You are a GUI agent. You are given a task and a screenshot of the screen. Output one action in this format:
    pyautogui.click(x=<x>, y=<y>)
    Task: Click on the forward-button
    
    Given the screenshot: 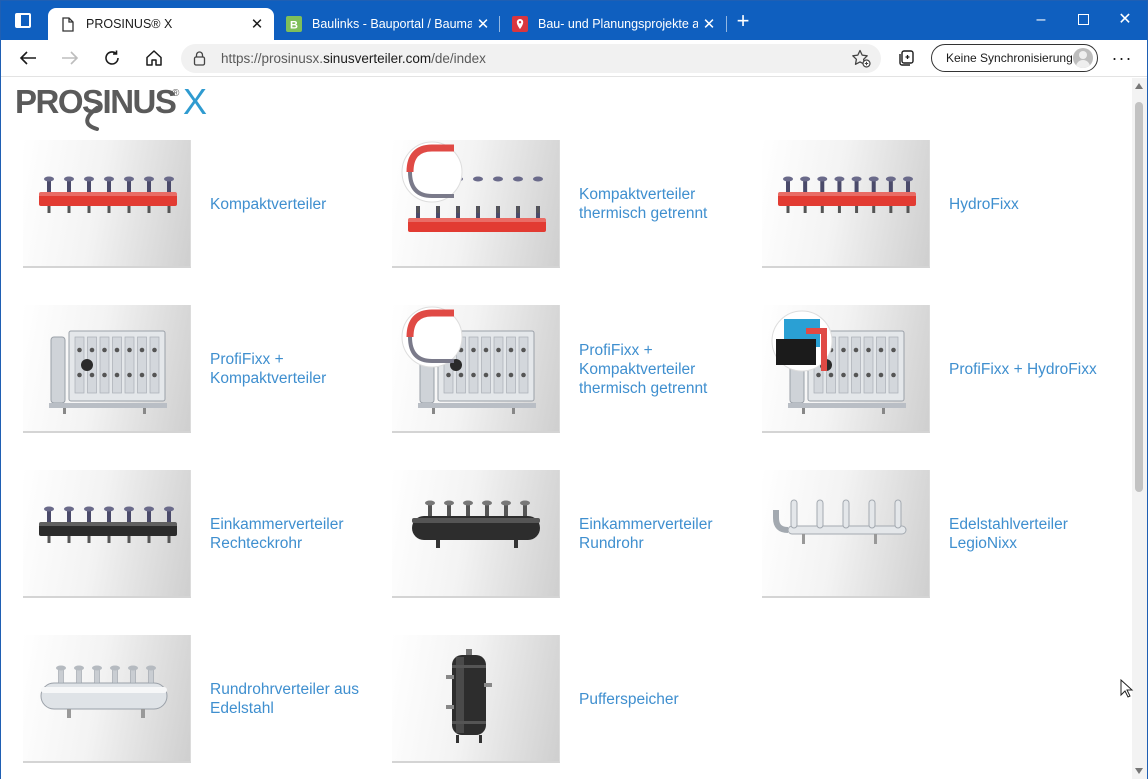 What is the action you would take?
    pyautogui.click(x=70, y=58)
    